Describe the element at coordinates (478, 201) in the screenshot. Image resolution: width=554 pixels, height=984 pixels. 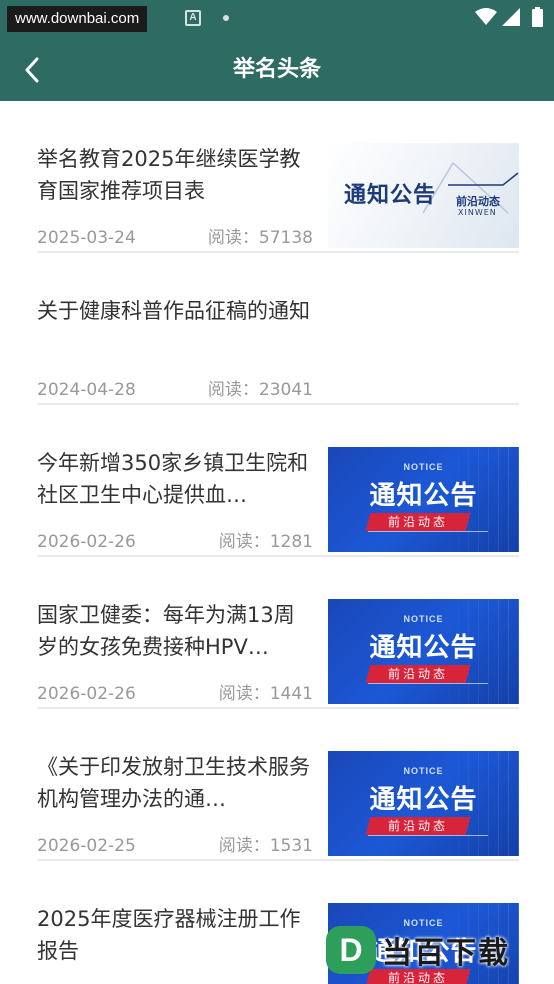
I see `thumbnail-sub-text: 前沿动态` at that location.